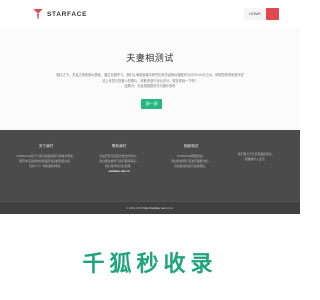 The width and height of the screenshot is (320, 300). I want to click on copyright-bar: © 2019-2020 http://starface.net.cn Inc., so click(150, 207).